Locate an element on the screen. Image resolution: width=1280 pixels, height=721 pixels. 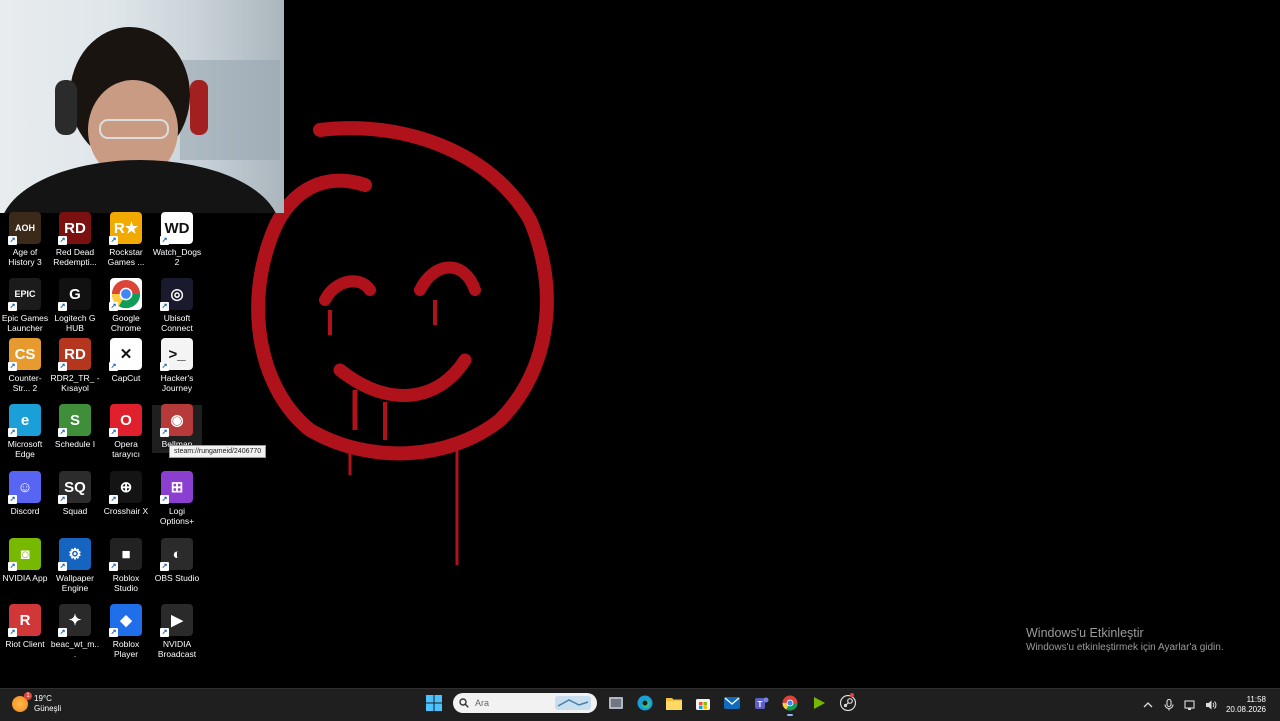
nvidia-app-icon: ◙ ↗ is located at coordinates (24, 554).